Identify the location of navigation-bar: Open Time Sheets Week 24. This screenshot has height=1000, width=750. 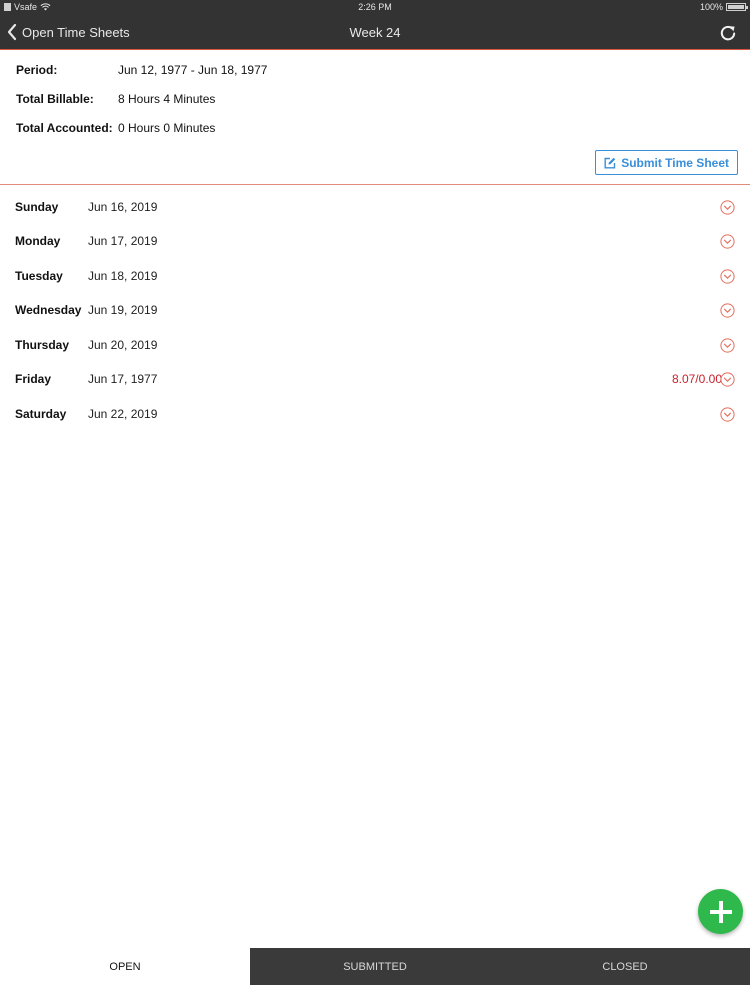
(375, 32).